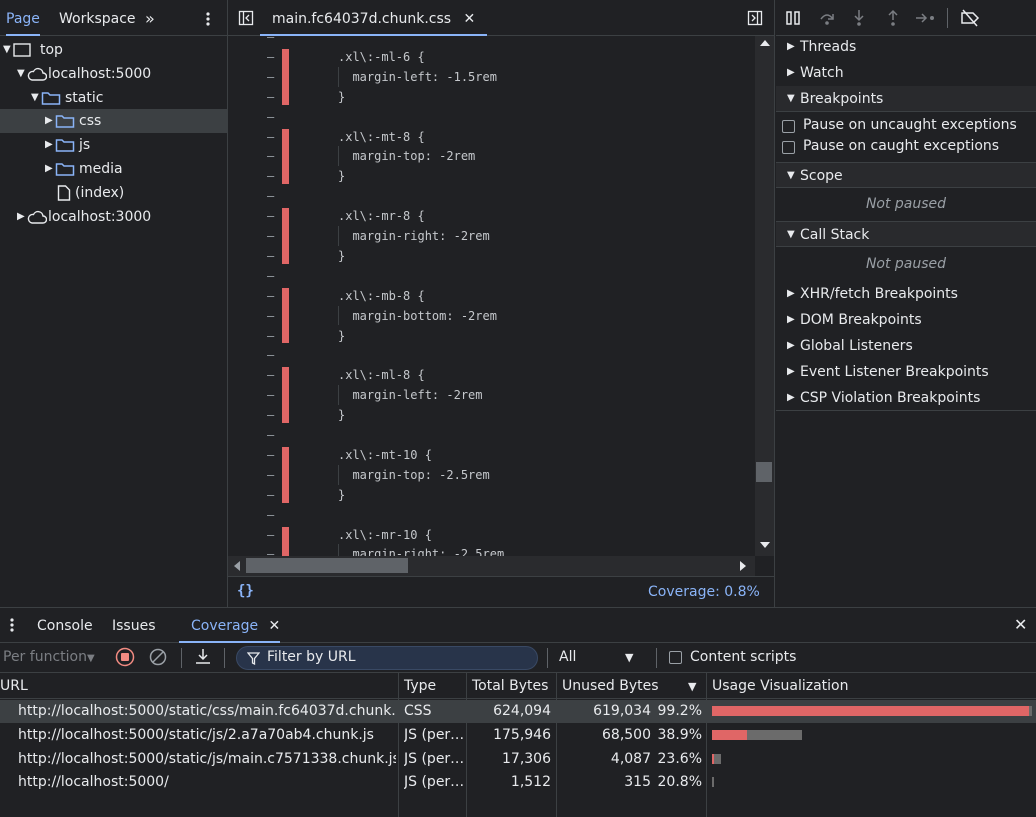 This screenshot has width=1036, height=817. I want to click on pause-uncaught-label: Pause on uncaught exceptions, so click(910, 125).